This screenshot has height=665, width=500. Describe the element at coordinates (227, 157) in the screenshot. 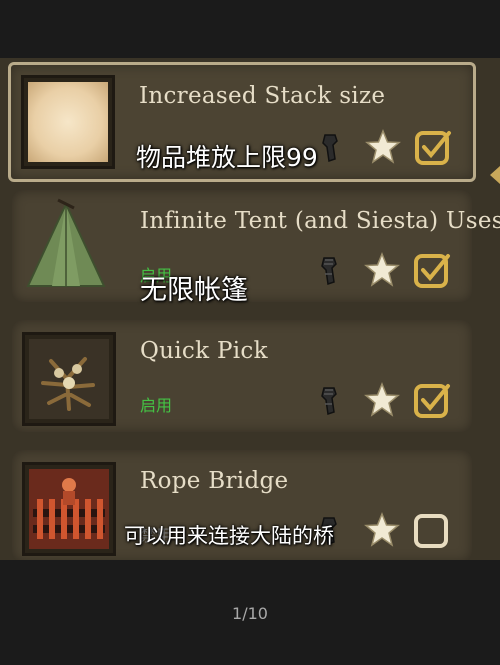

I see `caption-stack-size: 物品堆放上限99` at that location.